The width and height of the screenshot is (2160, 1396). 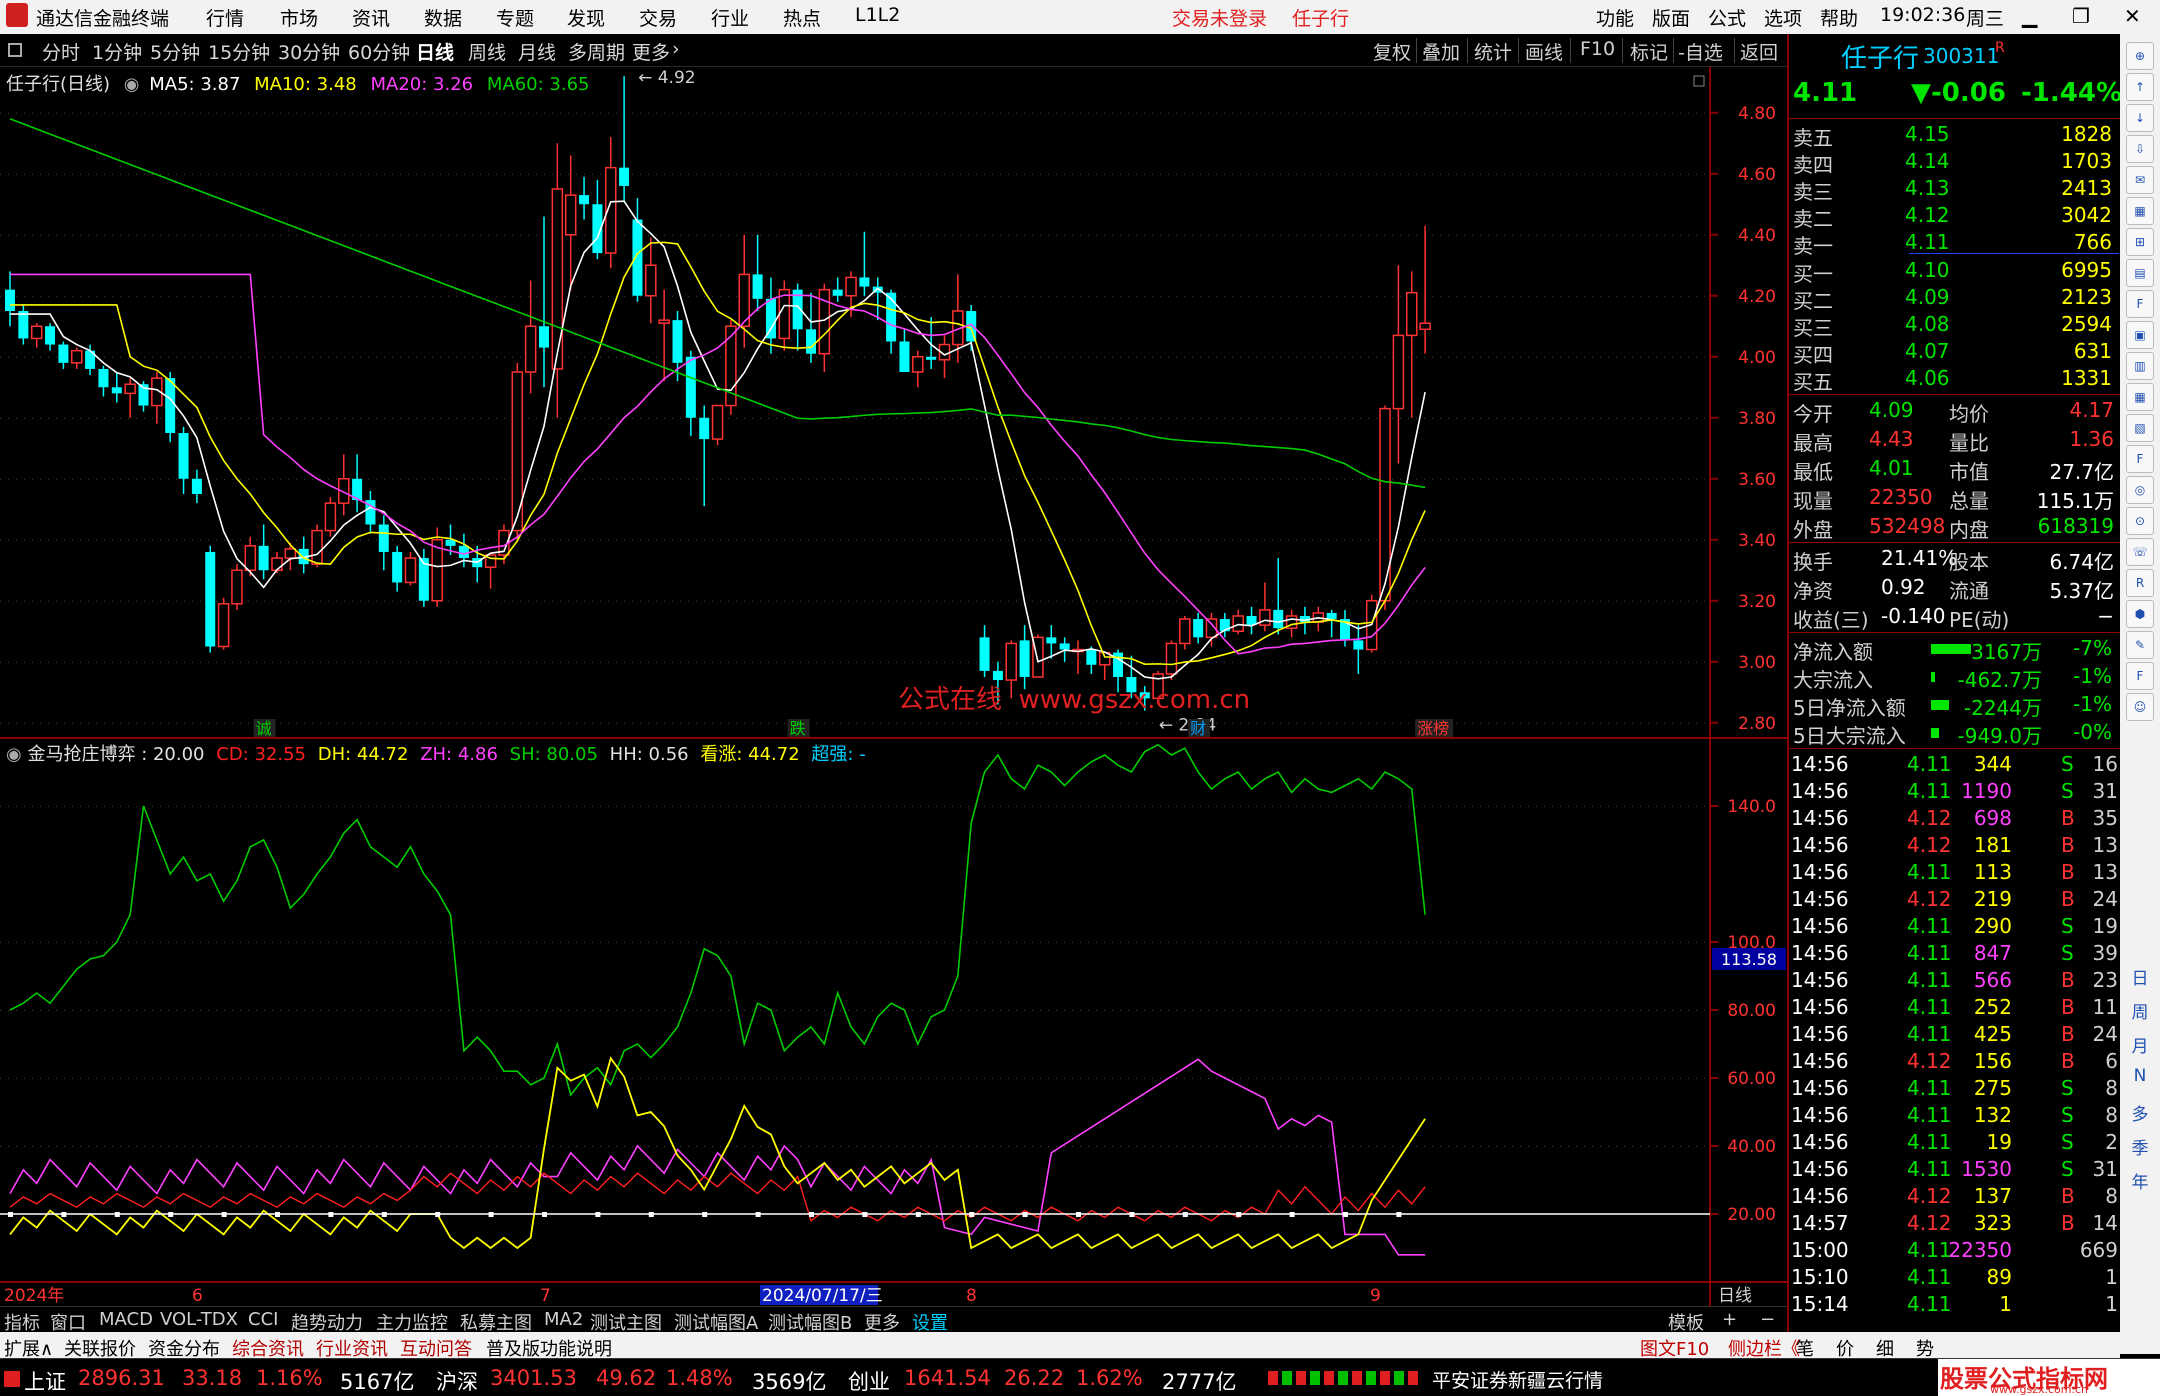 What do you see at coordinates (1955, 1195) in the screenshot?
I see `tick-row: 14:56 4.12 137 B 8` at bounding box center [1955, 1195].